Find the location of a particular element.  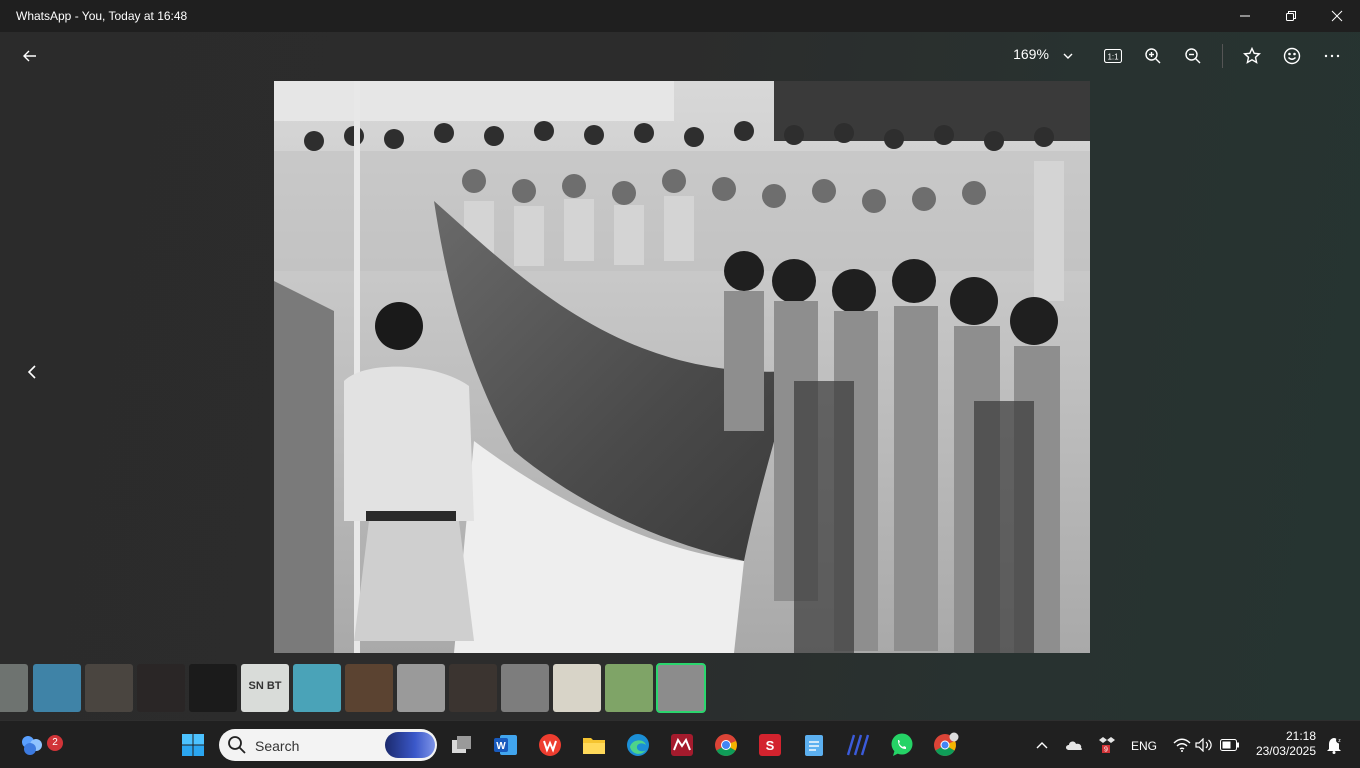

previous-photo-button is located at coordinates (32, 372).